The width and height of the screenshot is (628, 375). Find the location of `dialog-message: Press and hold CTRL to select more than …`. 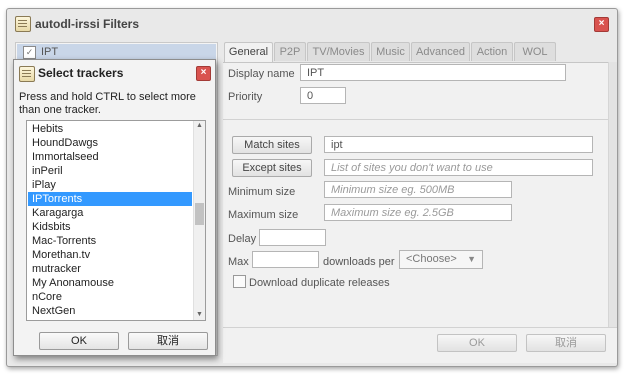

dialog-message: Press and hold CTRL to select more than … is located at coordinates (107, 103).